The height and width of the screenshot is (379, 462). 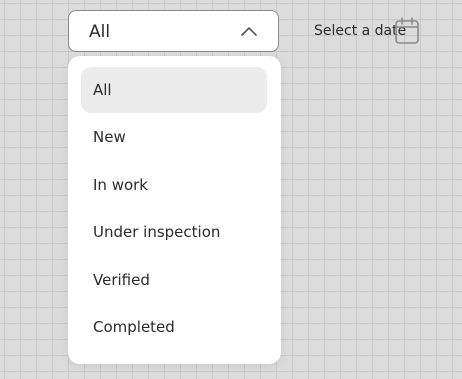 What do you see at coordinates (120, 185) in the screenshot?
I see `status-option-label: In work` at bounding box center [120, 185].